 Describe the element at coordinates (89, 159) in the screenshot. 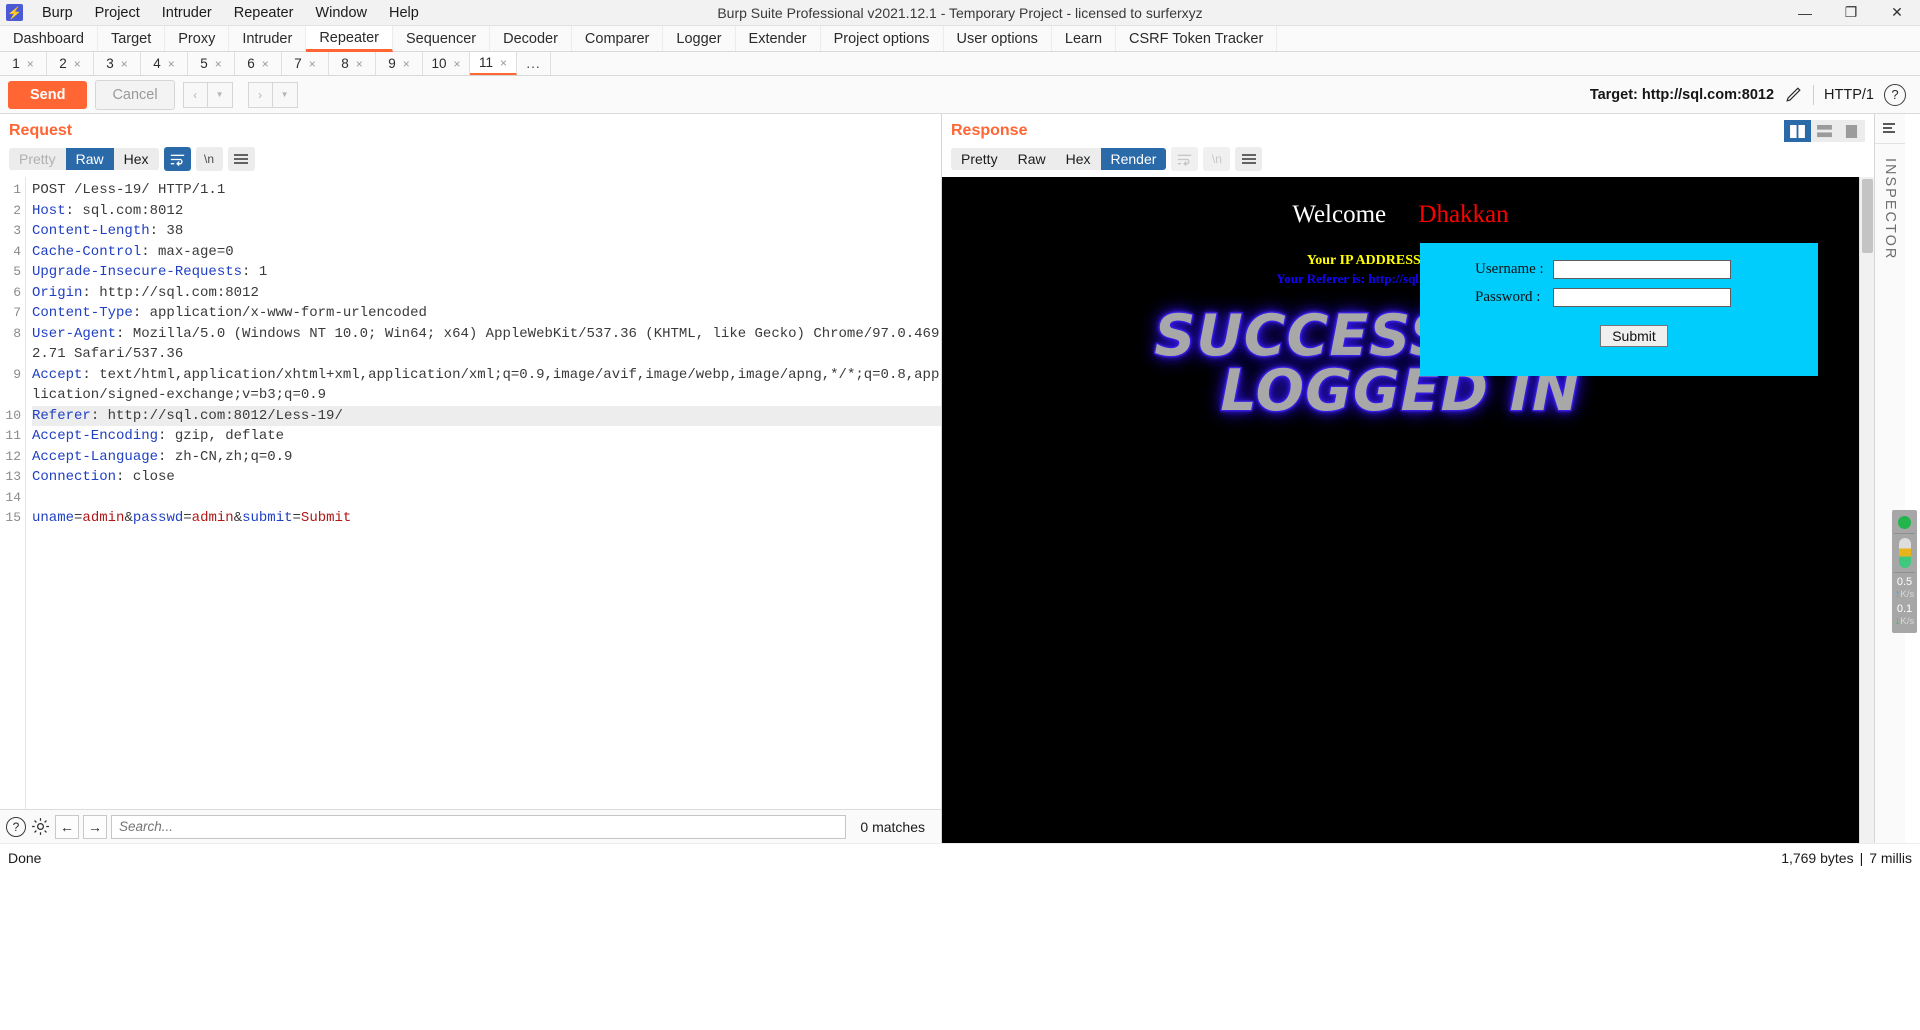

I see `request-tab-raw: Raw` at that location.